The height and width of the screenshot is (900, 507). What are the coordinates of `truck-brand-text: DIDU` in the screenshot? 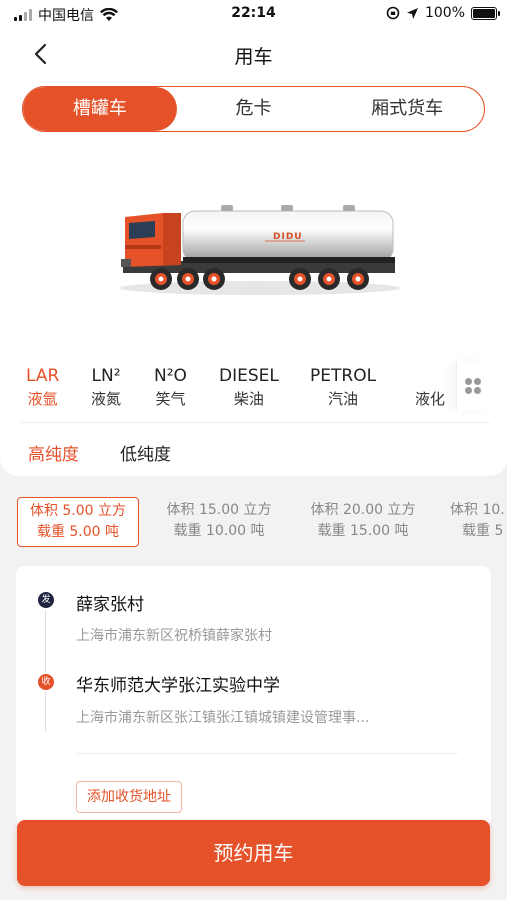 It's located at (288, 237).